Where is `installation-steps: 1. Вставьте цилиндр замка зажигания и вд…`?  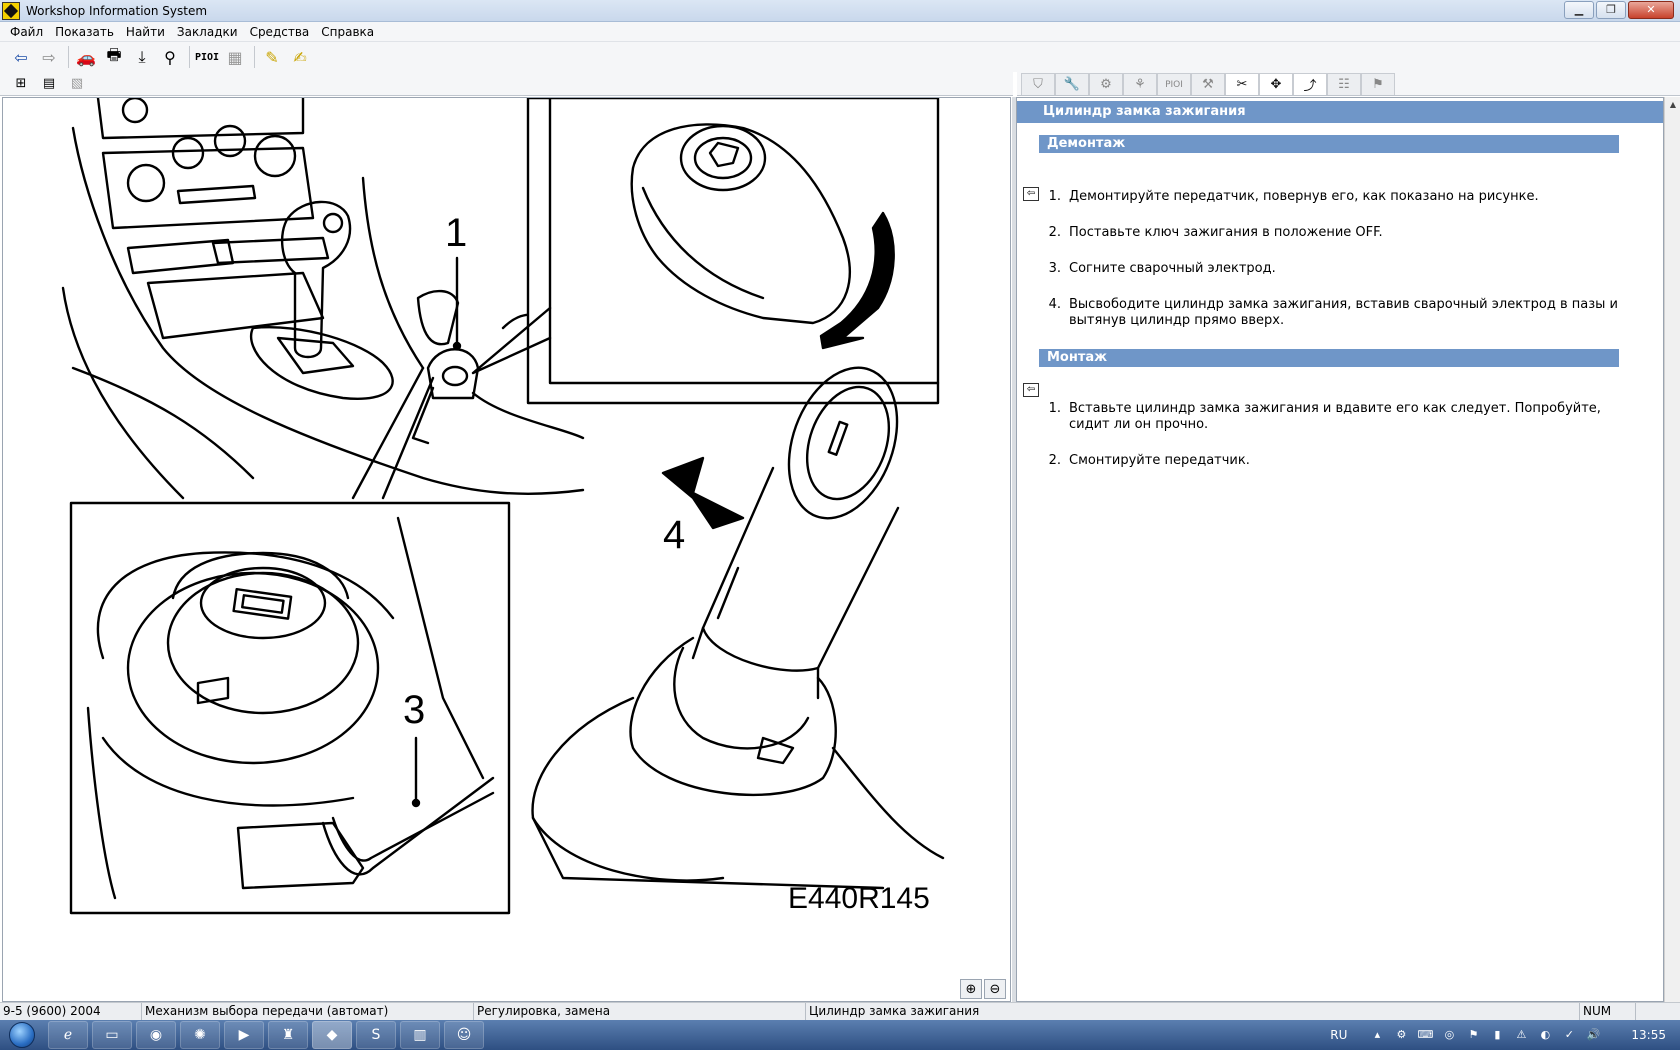
installation-steps: 1. Вставьте цилиндр замка зажигания и вд… is located at coordinates (1335, 435).